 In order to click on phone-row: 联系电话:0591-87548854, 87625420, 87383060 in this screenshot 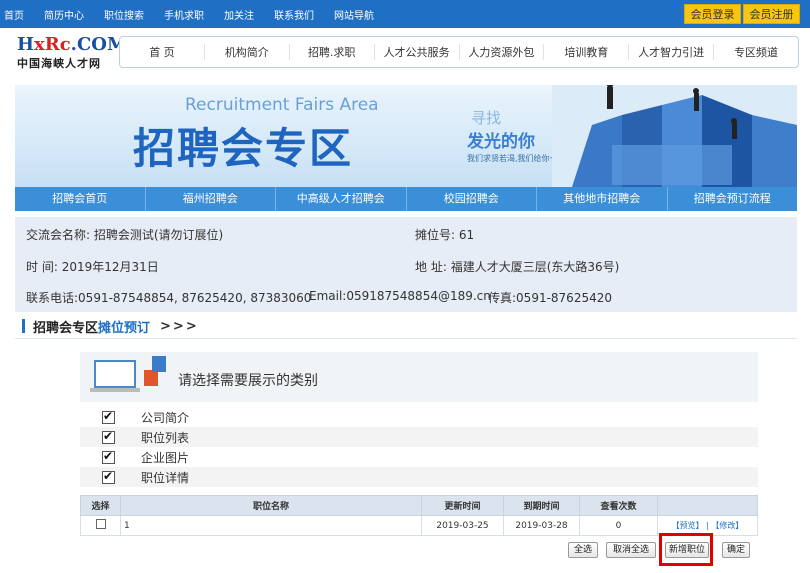, I will do `click(168, 297)`.